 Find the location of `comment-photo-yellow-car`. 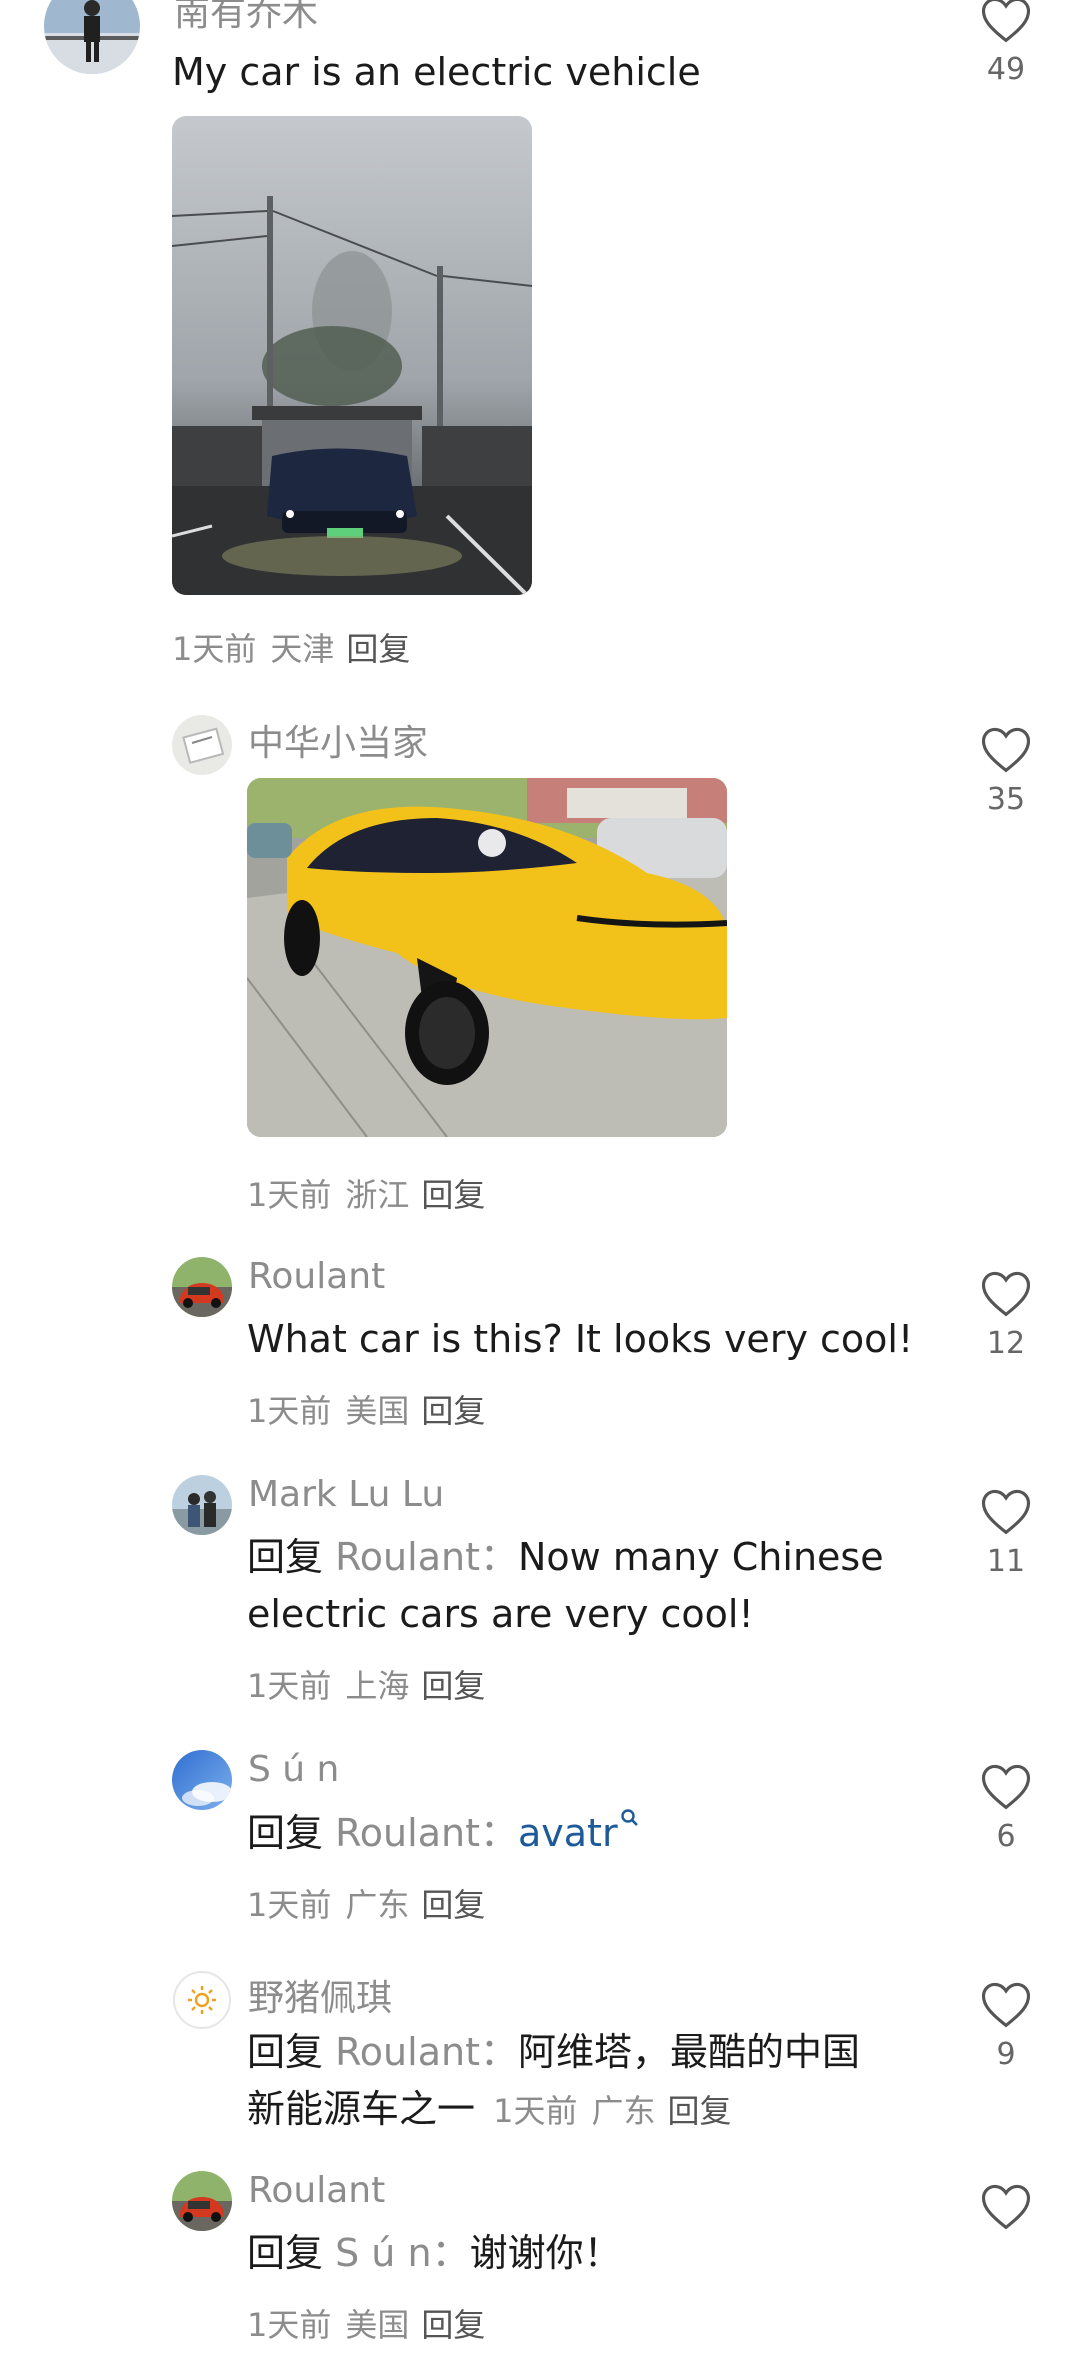

comment-photo-yellow-car is located at coordinates (487, 957).